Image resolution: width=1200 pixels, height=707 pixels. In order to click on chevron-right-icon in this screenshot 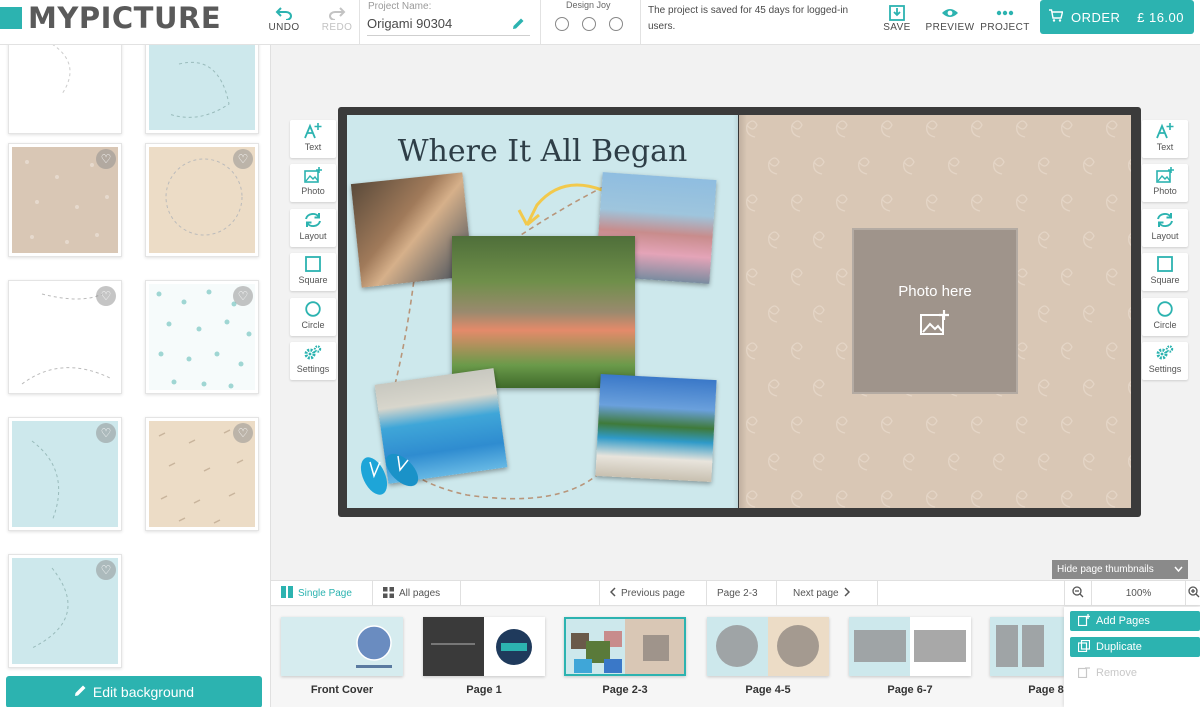, I will do `click(847, 593)`.